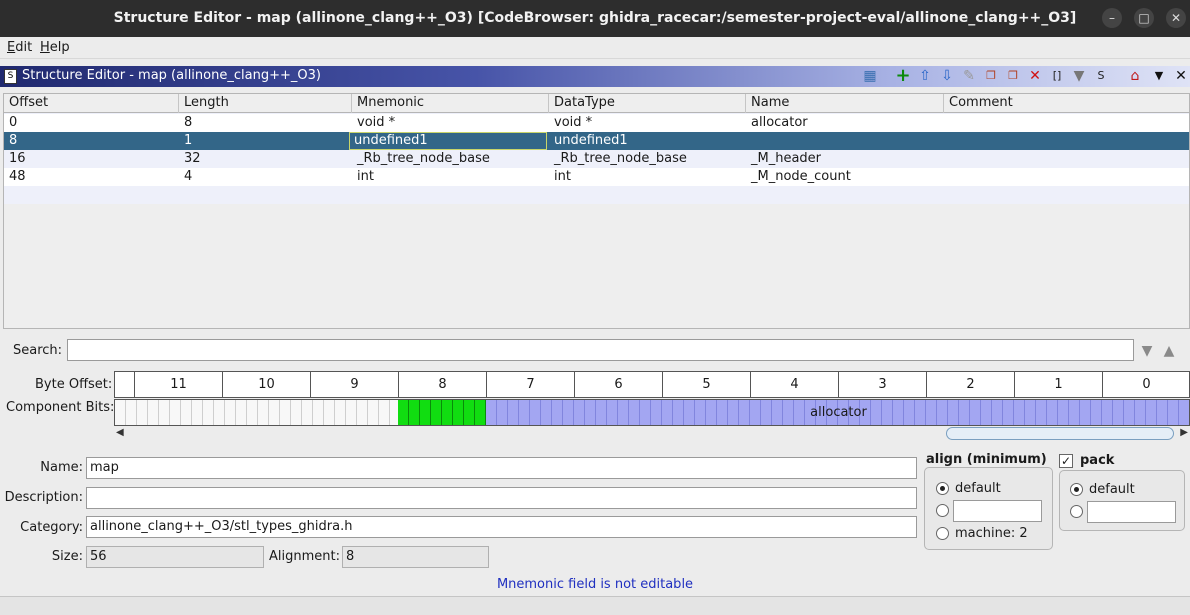  Describe the element at coordinates (942, 510) in the screenshot. I see `align-custom-radio` at that location.